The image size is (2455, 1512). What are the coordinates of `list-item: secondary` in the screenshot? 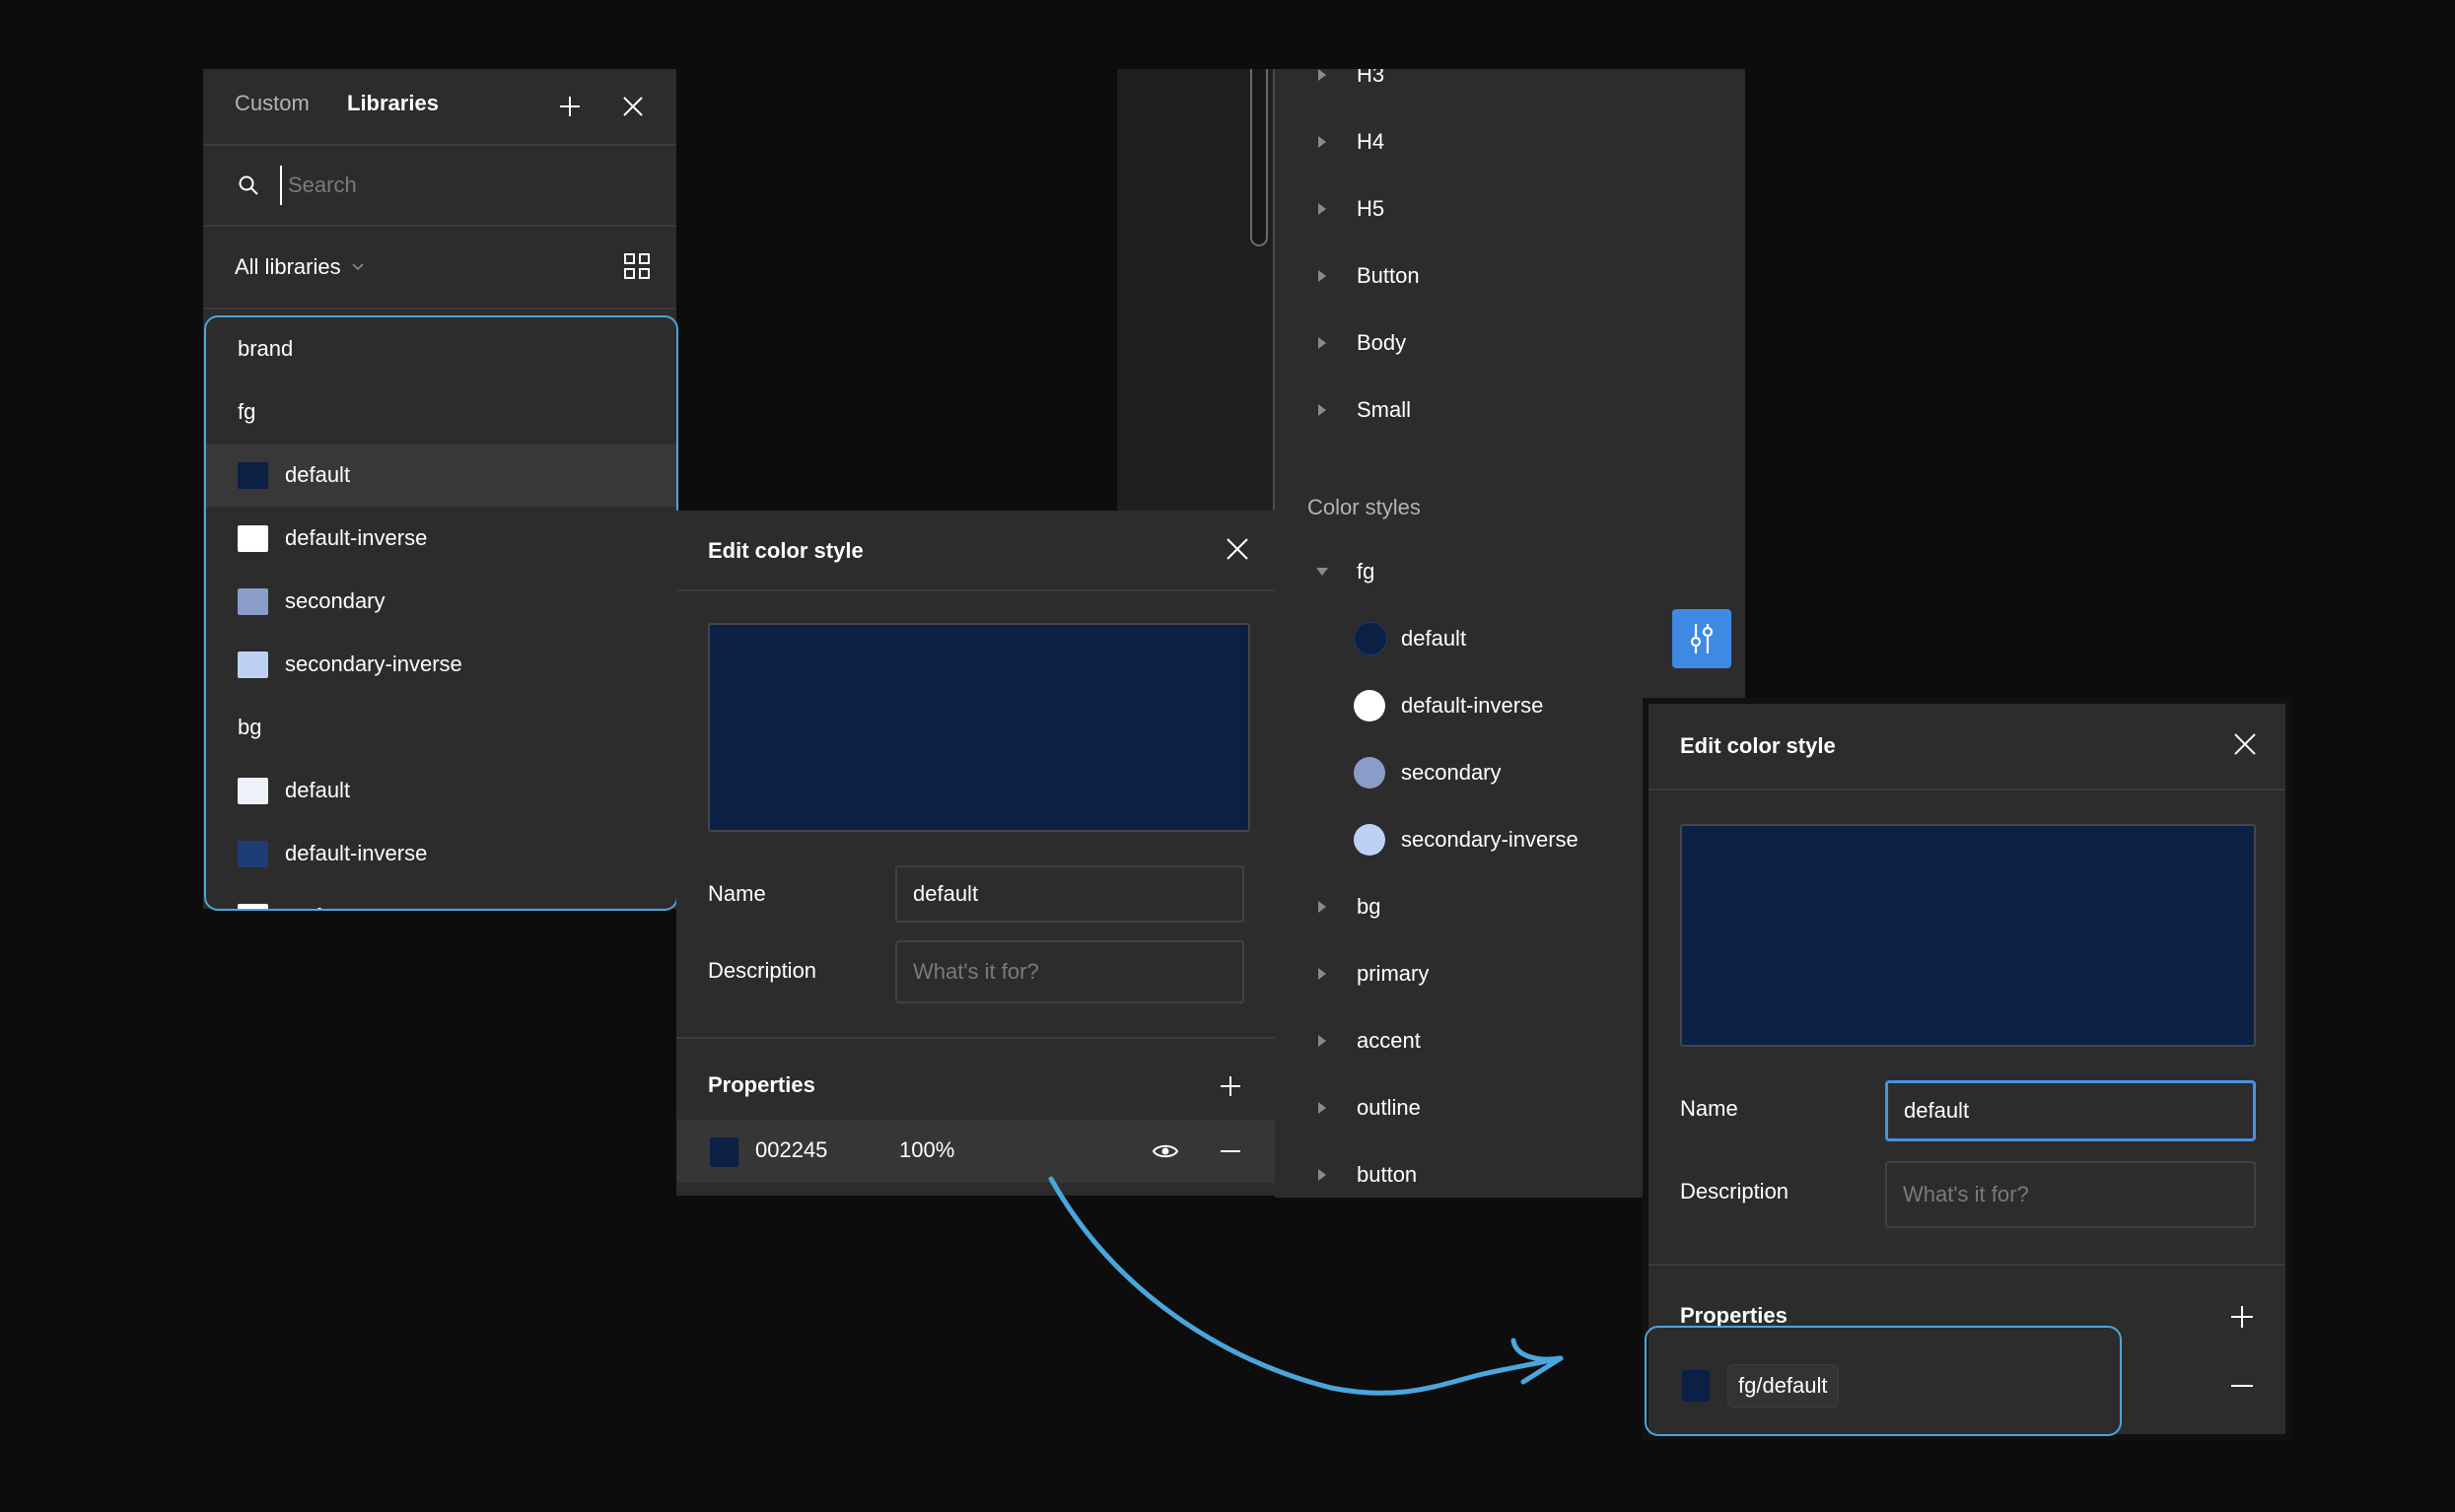 It's located at (441, 602).